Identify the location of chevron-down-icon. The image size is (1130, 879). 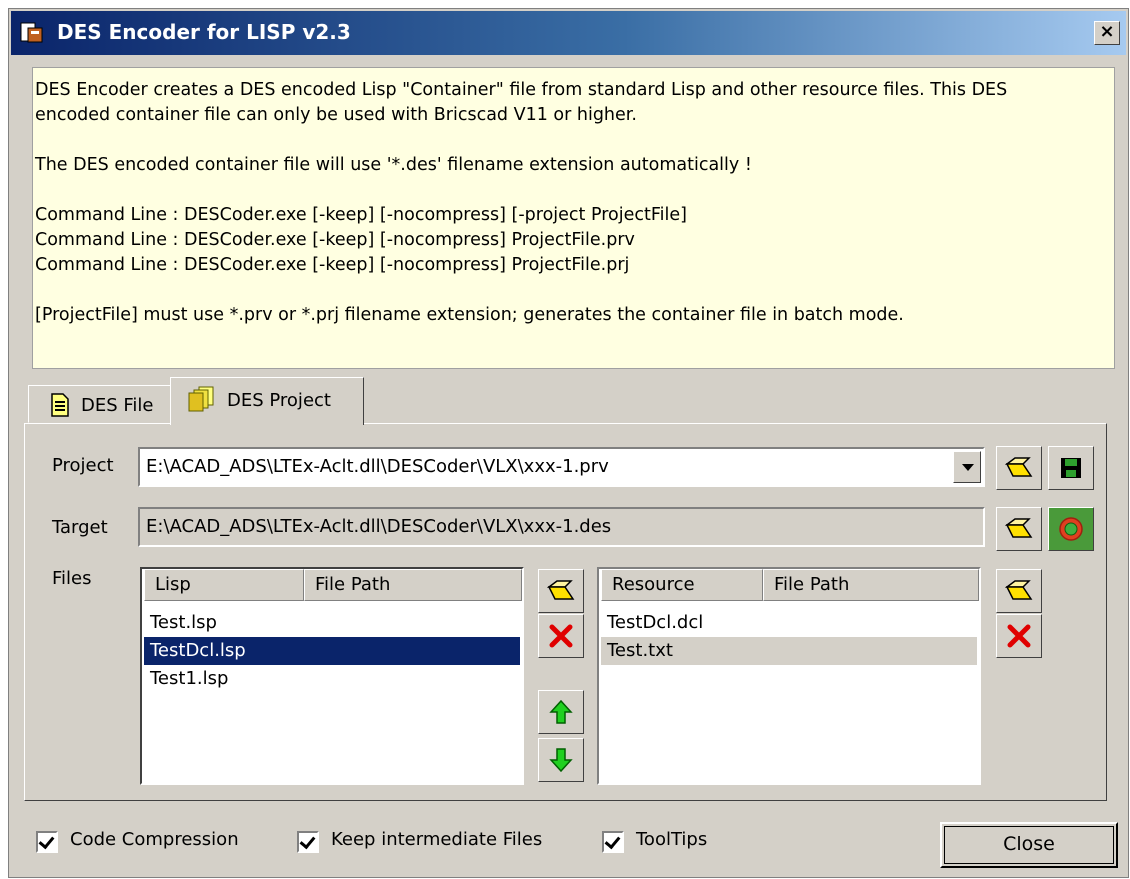
(967, 467).